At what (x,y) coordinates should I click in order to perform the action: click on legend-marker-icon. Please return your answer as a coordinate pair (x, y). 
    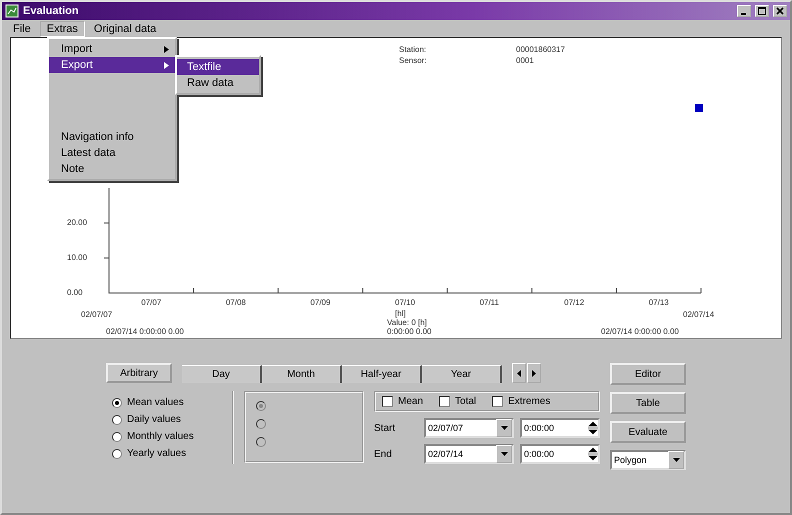
    Looking at the image, I should click on (699, 108).